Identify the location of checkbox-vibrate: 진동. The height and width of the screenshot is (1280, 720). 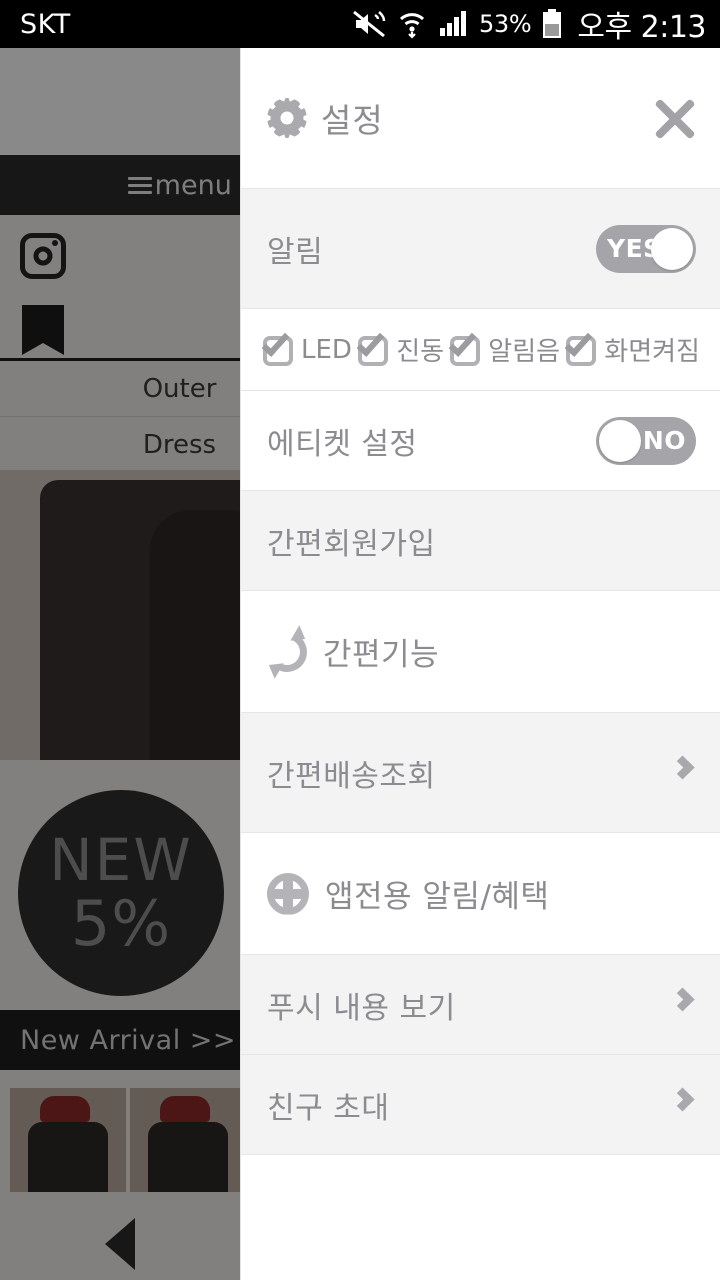
(400, 348).